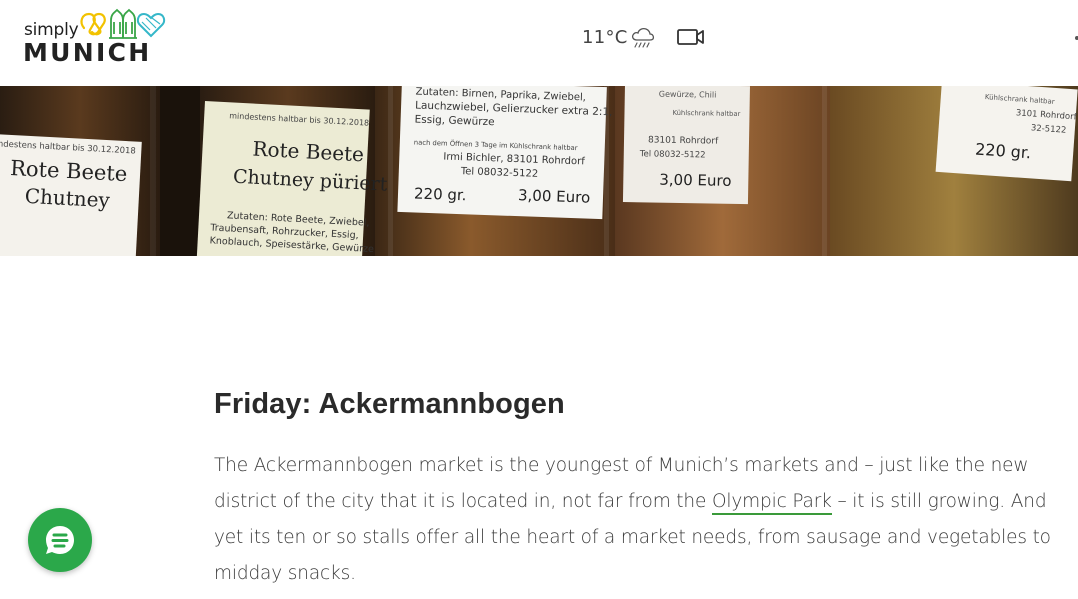 This screenshot has width=1078, height=599. I want to click on label-5-weight: 220 gr., so click(1003, 151).